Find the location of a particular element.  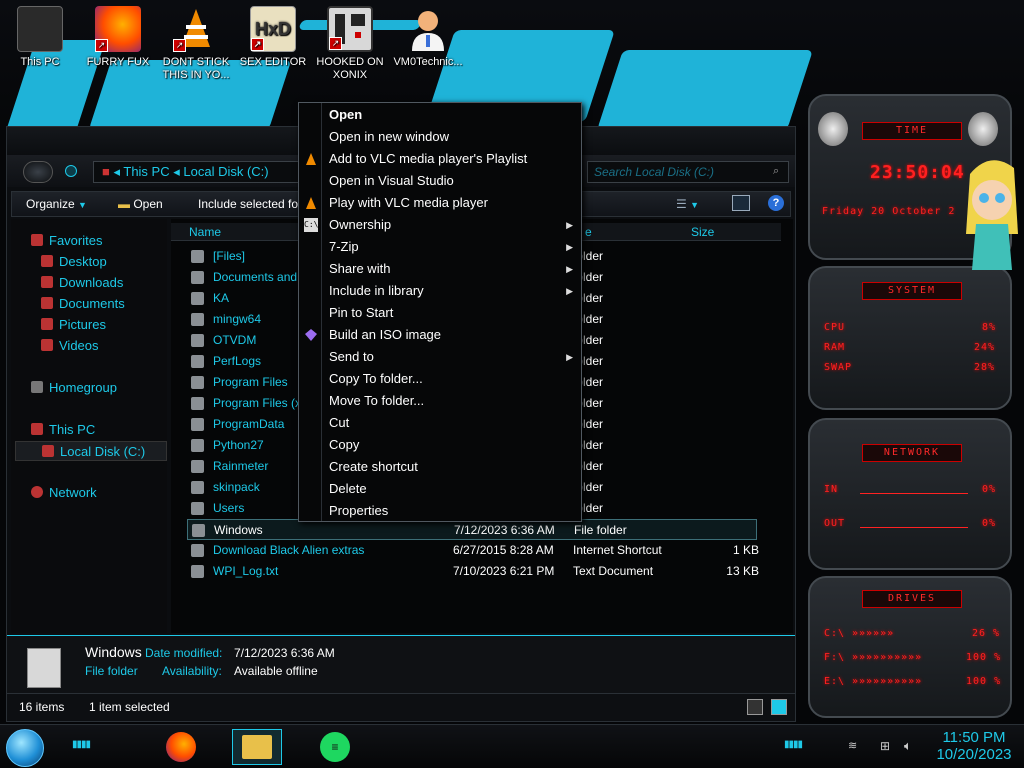

clock-time: 11:50 PM is located at coordinates (974, 737).